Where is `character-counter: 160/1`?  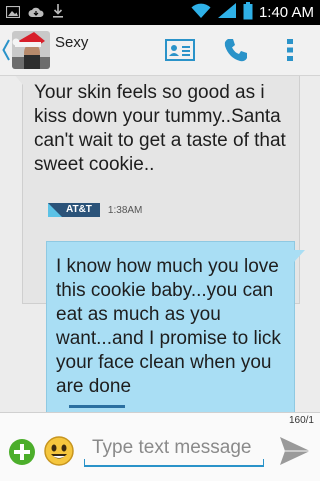
character-counter: 160/1 is located at coordinates (301, 420).